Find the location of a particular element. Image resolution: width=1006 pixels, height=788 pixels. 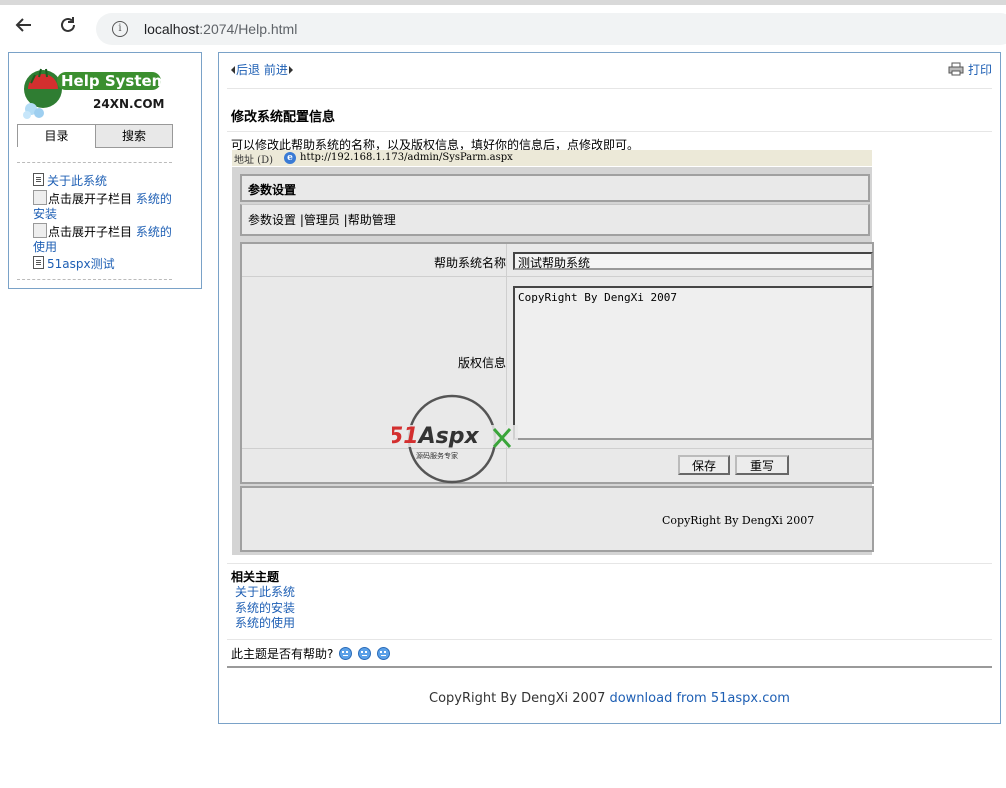

save-button-image: 保存 is located at coordinates (704, 465).